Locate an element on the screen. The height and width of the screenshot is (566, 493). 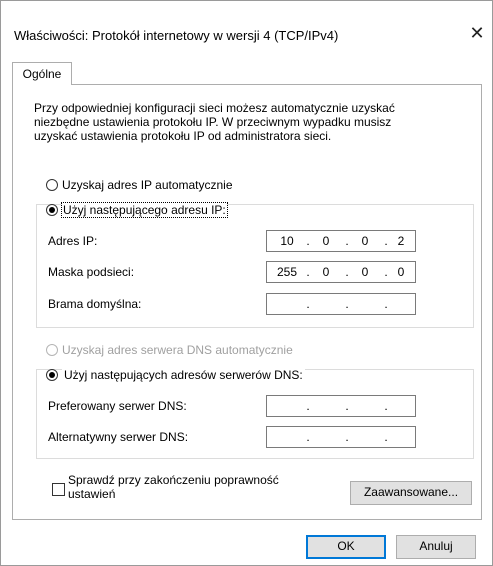
ip-address-label: Adres IP: is located at coordinates (73, 241).